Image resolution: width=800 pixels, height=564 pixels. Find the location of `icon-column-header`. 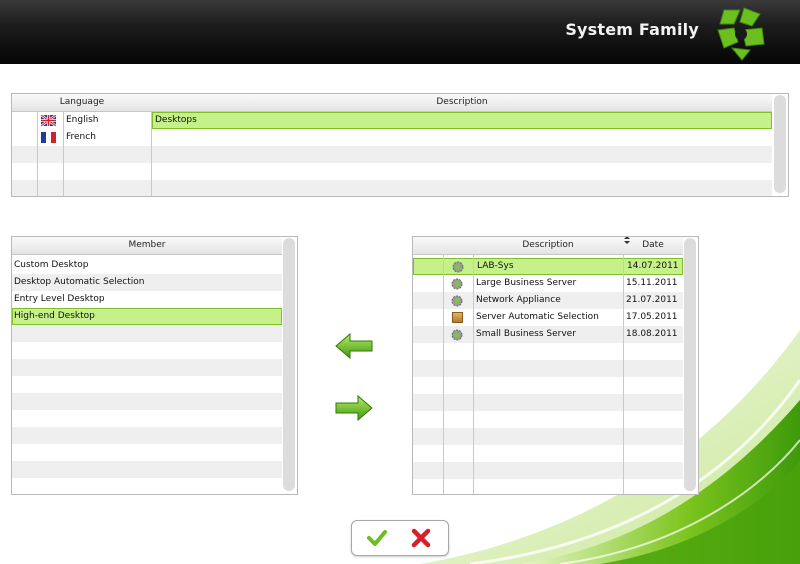

icon-column-header is located at coordinates (443, 246).